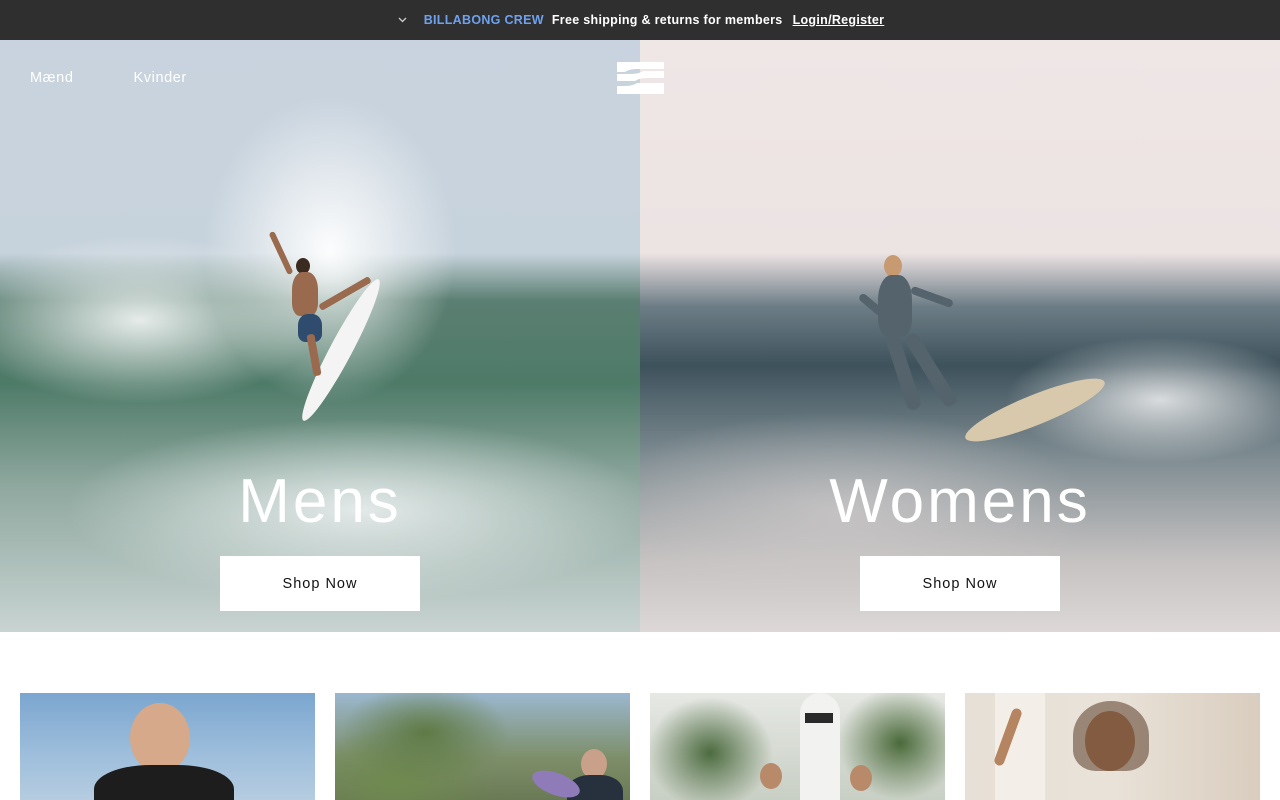  I want to click on crew-label: BILLABONG CREW, so click(483, 20).